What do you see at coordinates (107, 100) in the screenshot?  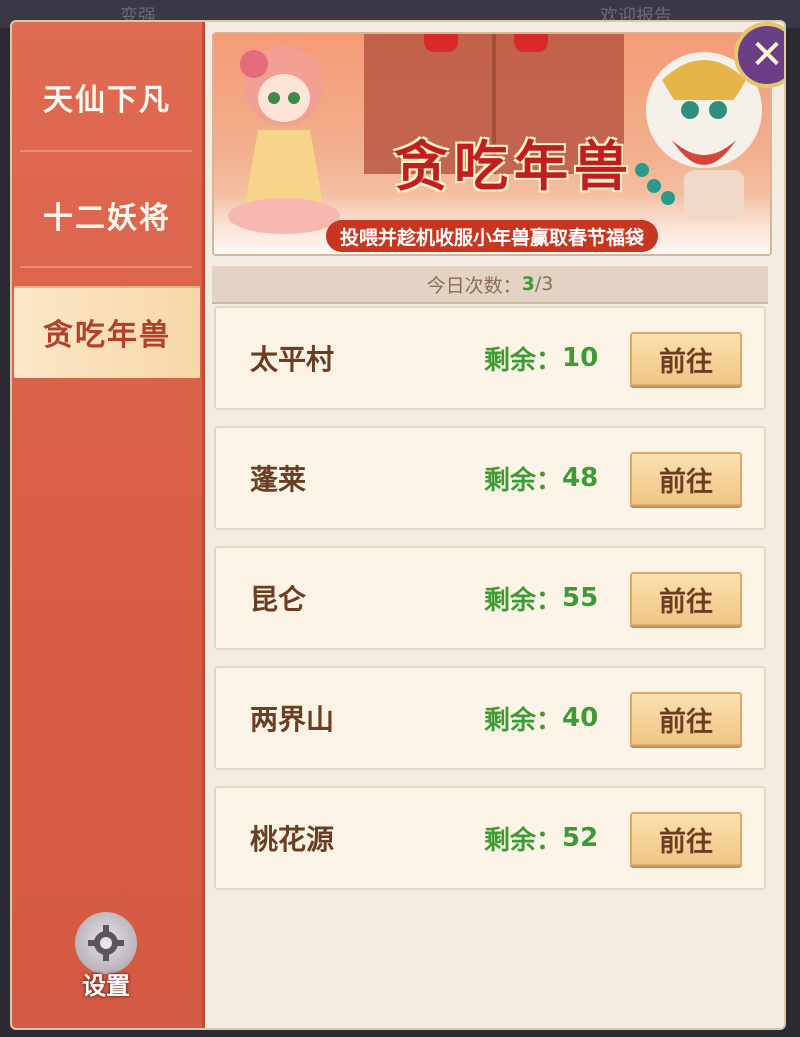 I see `sidebar-item-label: 天仙下凡` at bounding box center [107, 100].